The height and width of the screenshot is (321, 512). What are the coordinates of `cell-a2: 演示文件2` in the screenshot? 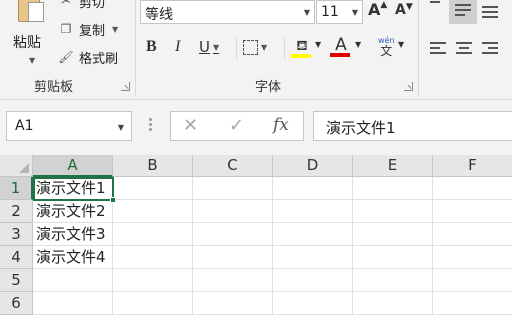 It's located at (73, 211).